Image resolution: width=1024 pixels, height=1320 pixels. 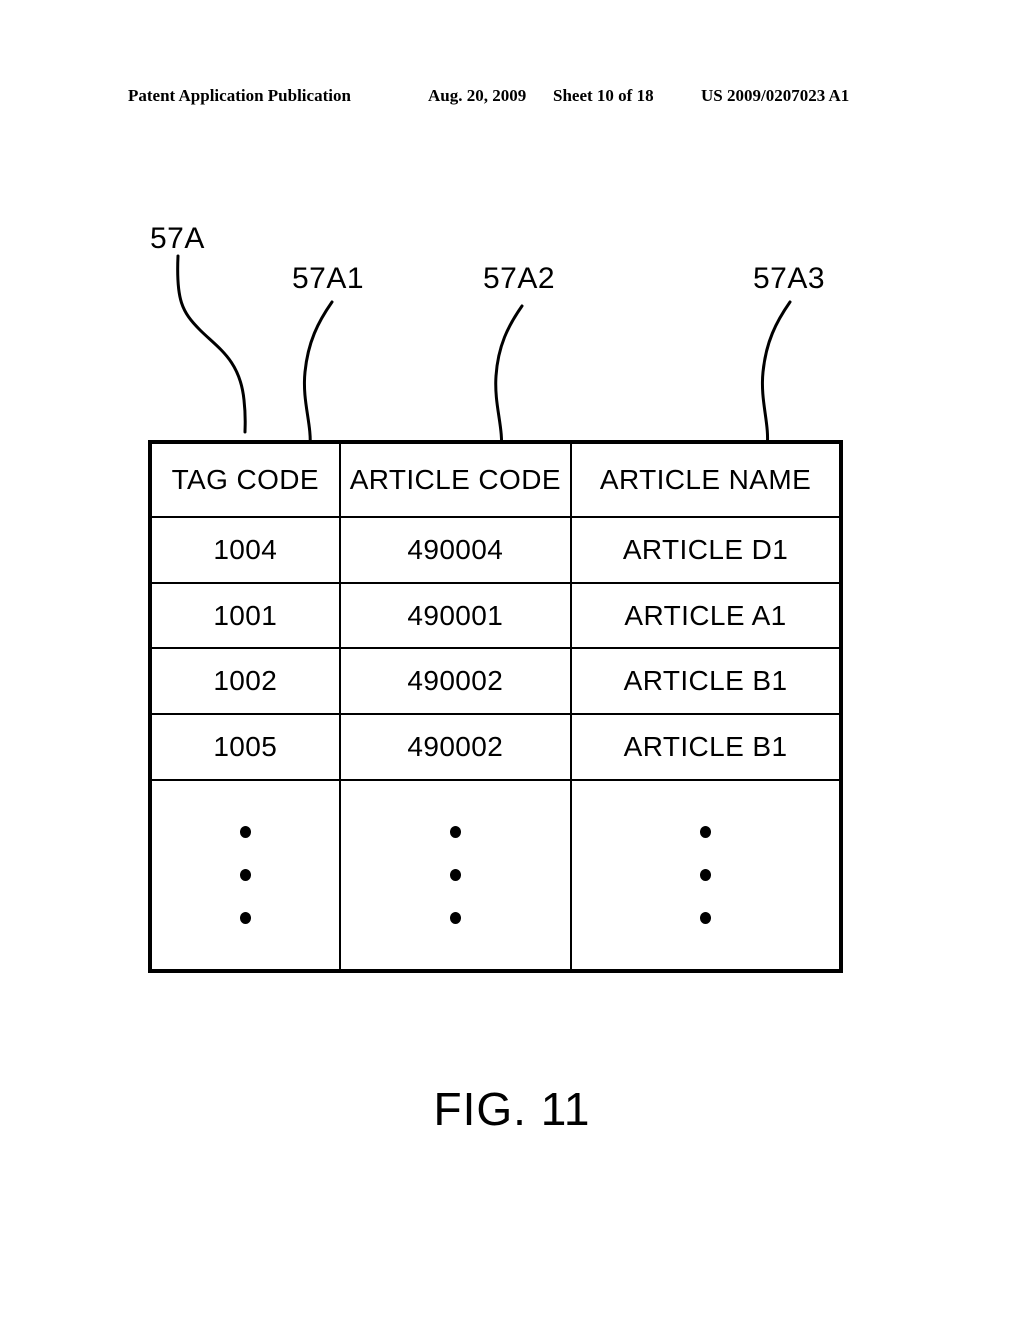 What do you see at coordinates (246, 550) in the screenshot?
I see `cell-tag-code: 1004` at bounding box center [246, 550].